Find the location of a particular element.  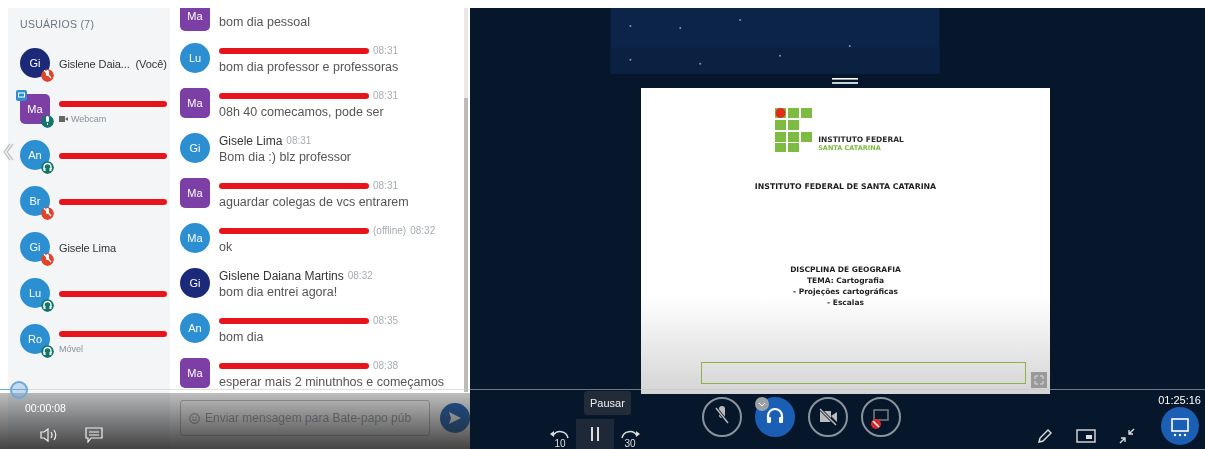

rewind-button: 10 is located at coordinates (560, 439).